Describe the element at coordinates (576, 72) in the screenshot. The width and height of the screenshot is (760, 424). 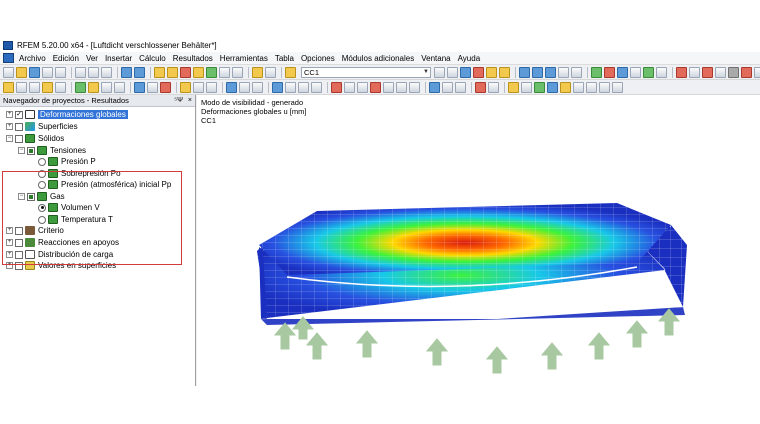
I see `zoom-all-icon` at that location.